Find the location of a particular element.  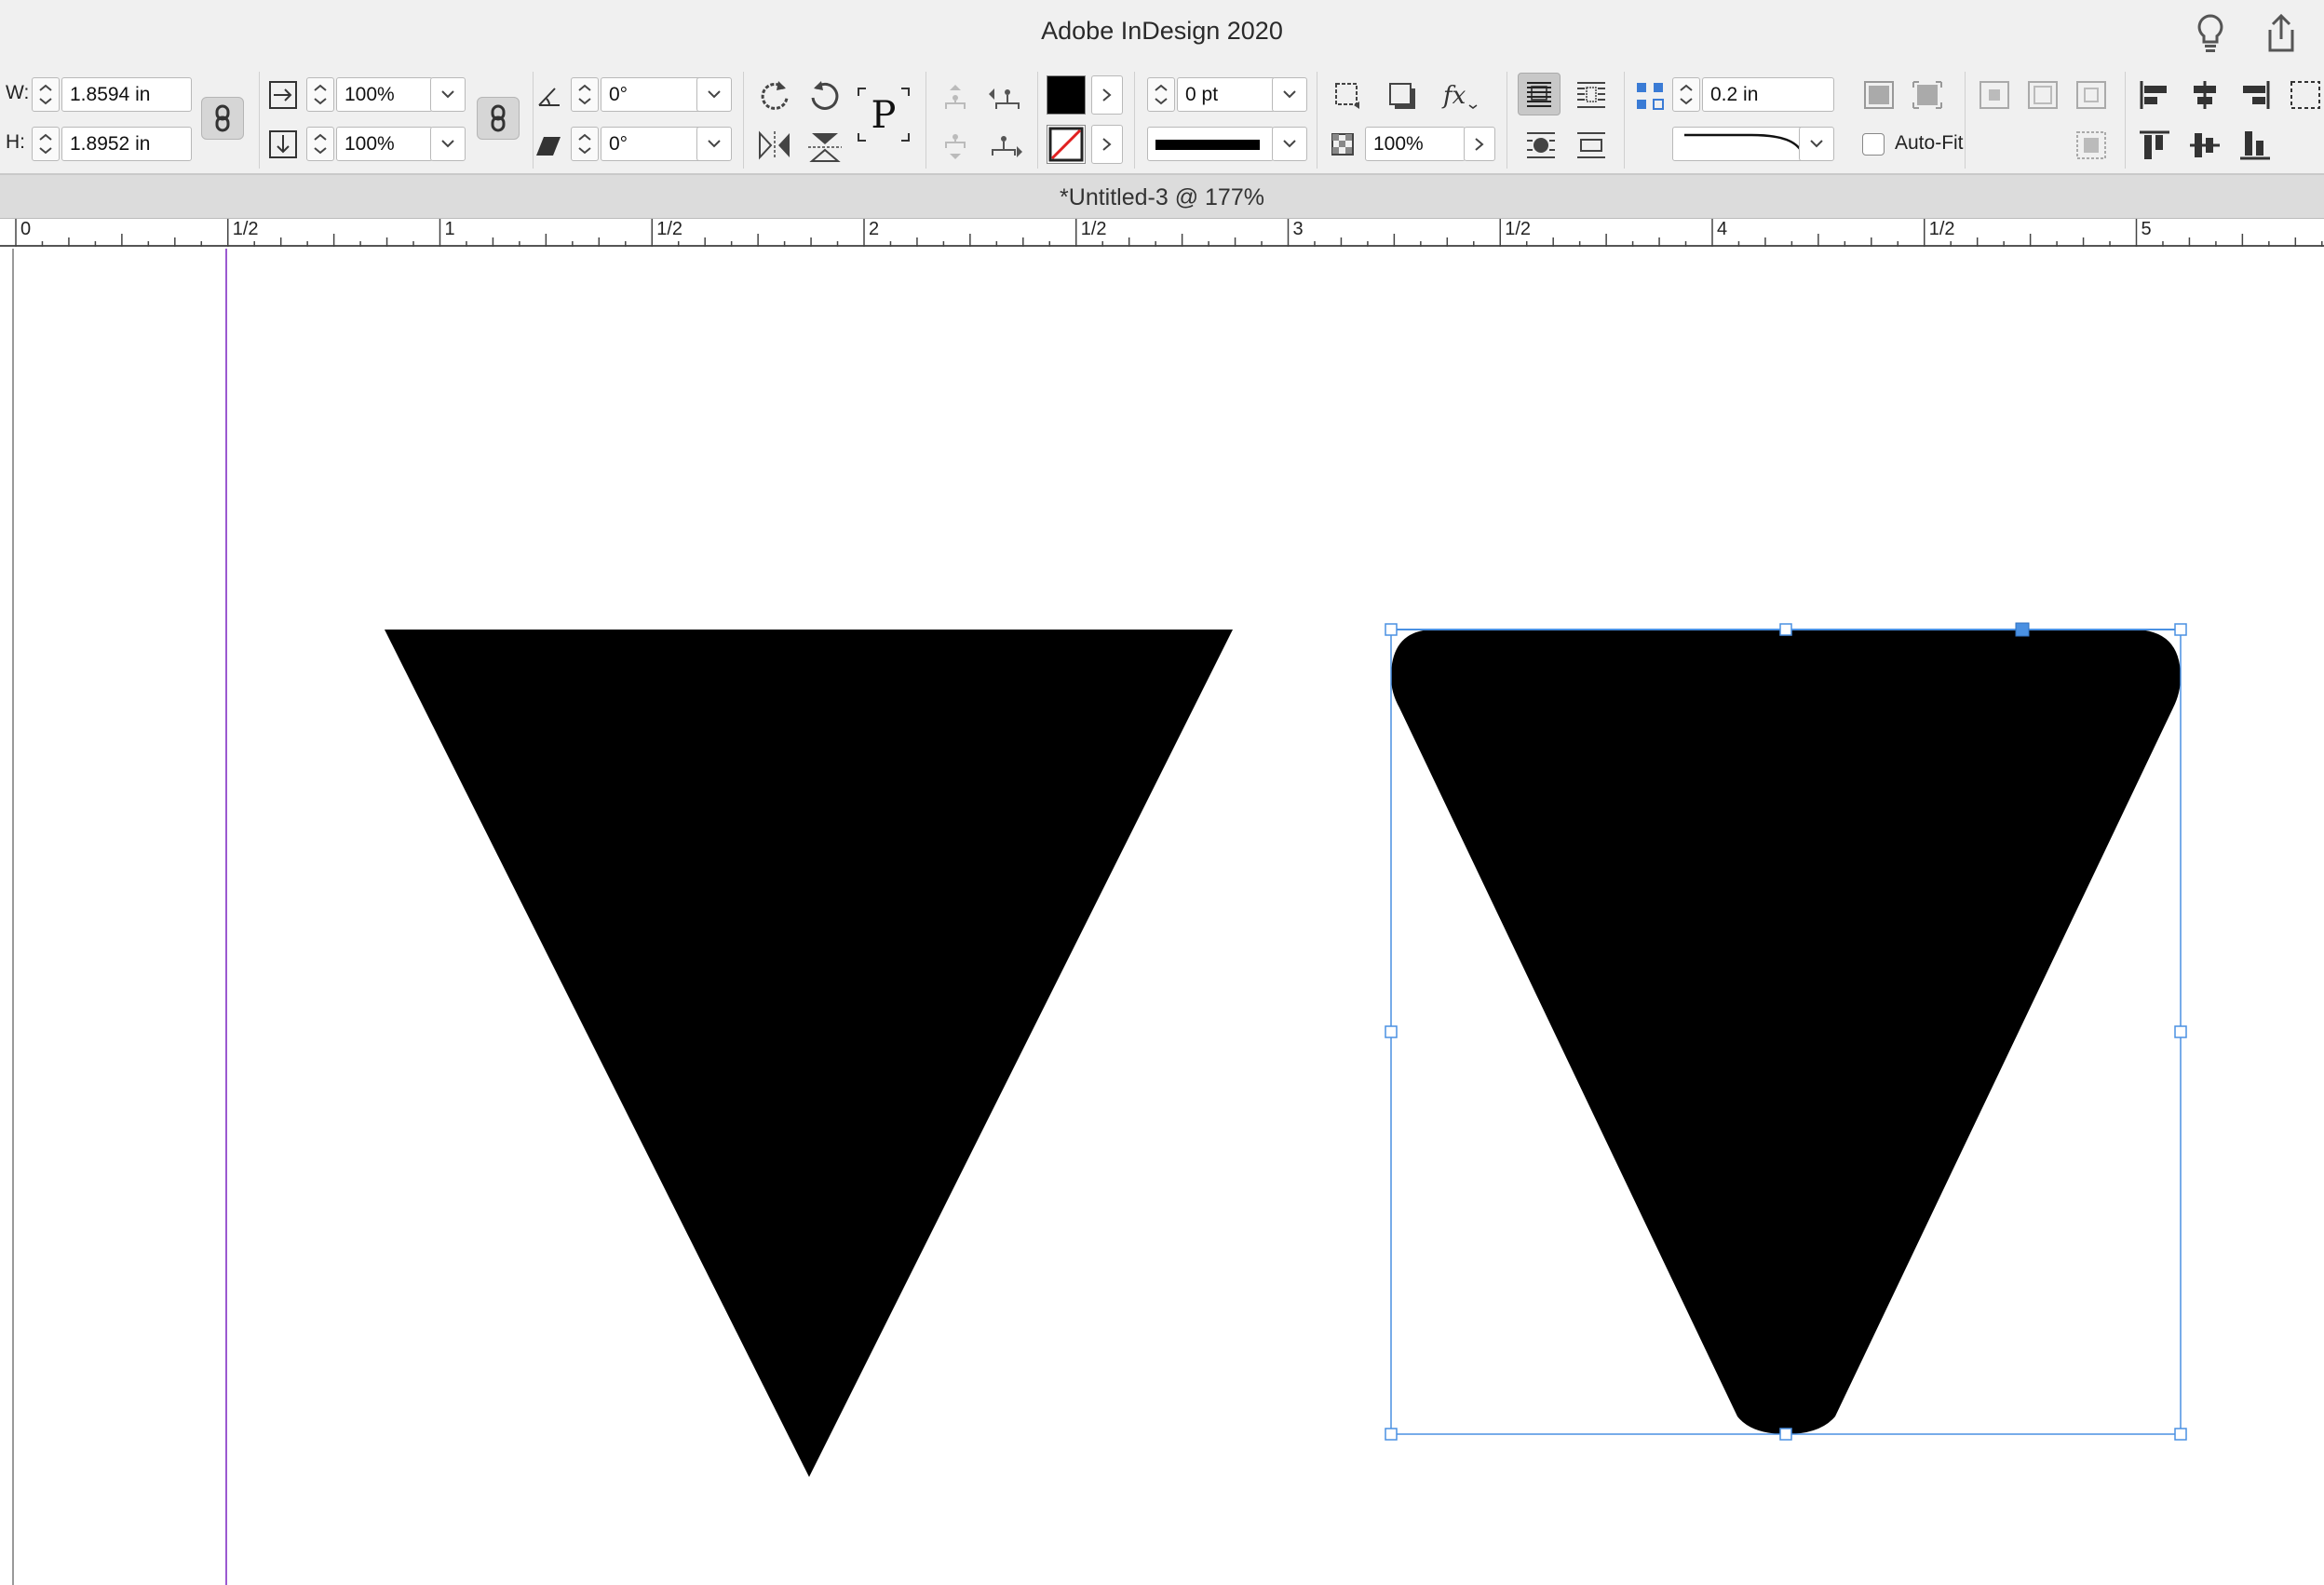

stroke-weight-dropdown is located at coordinates (1290, 95).